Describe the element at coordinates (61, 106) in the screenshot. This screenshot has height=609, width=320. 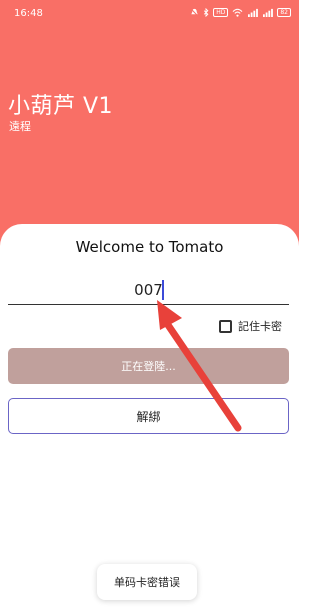
I see `app-title: 小葫芦 V1` at that location.